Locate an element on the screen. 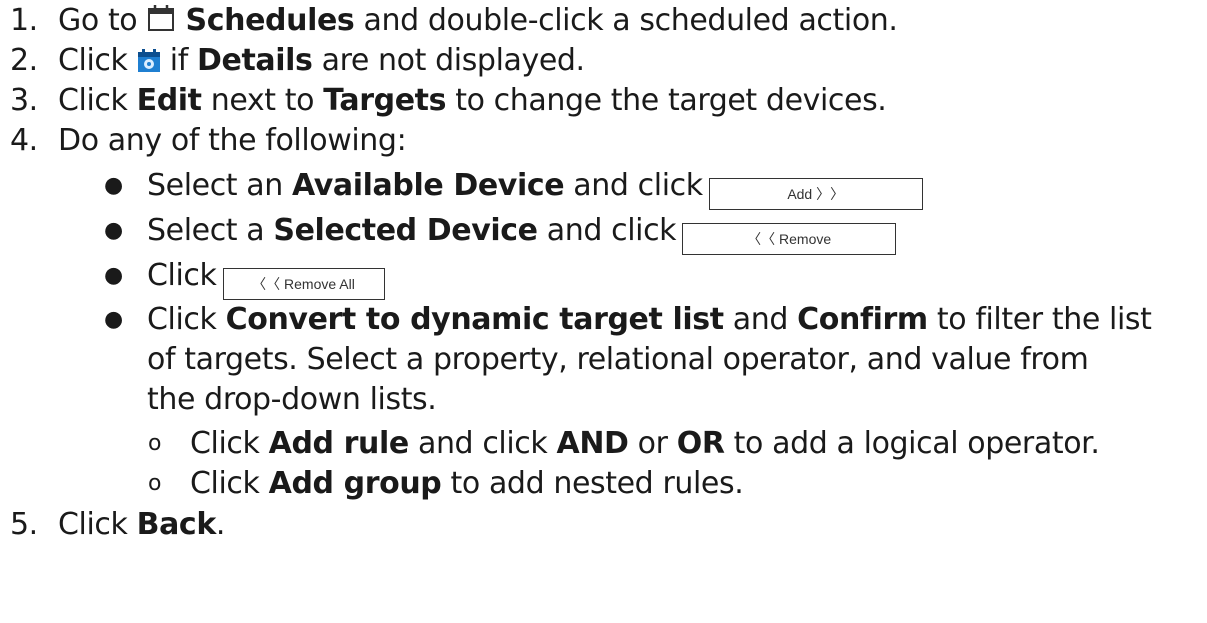 The width and height of the screenshot is (1207, 623). available-device-label: Available Device is located at coordinates (428, 185).